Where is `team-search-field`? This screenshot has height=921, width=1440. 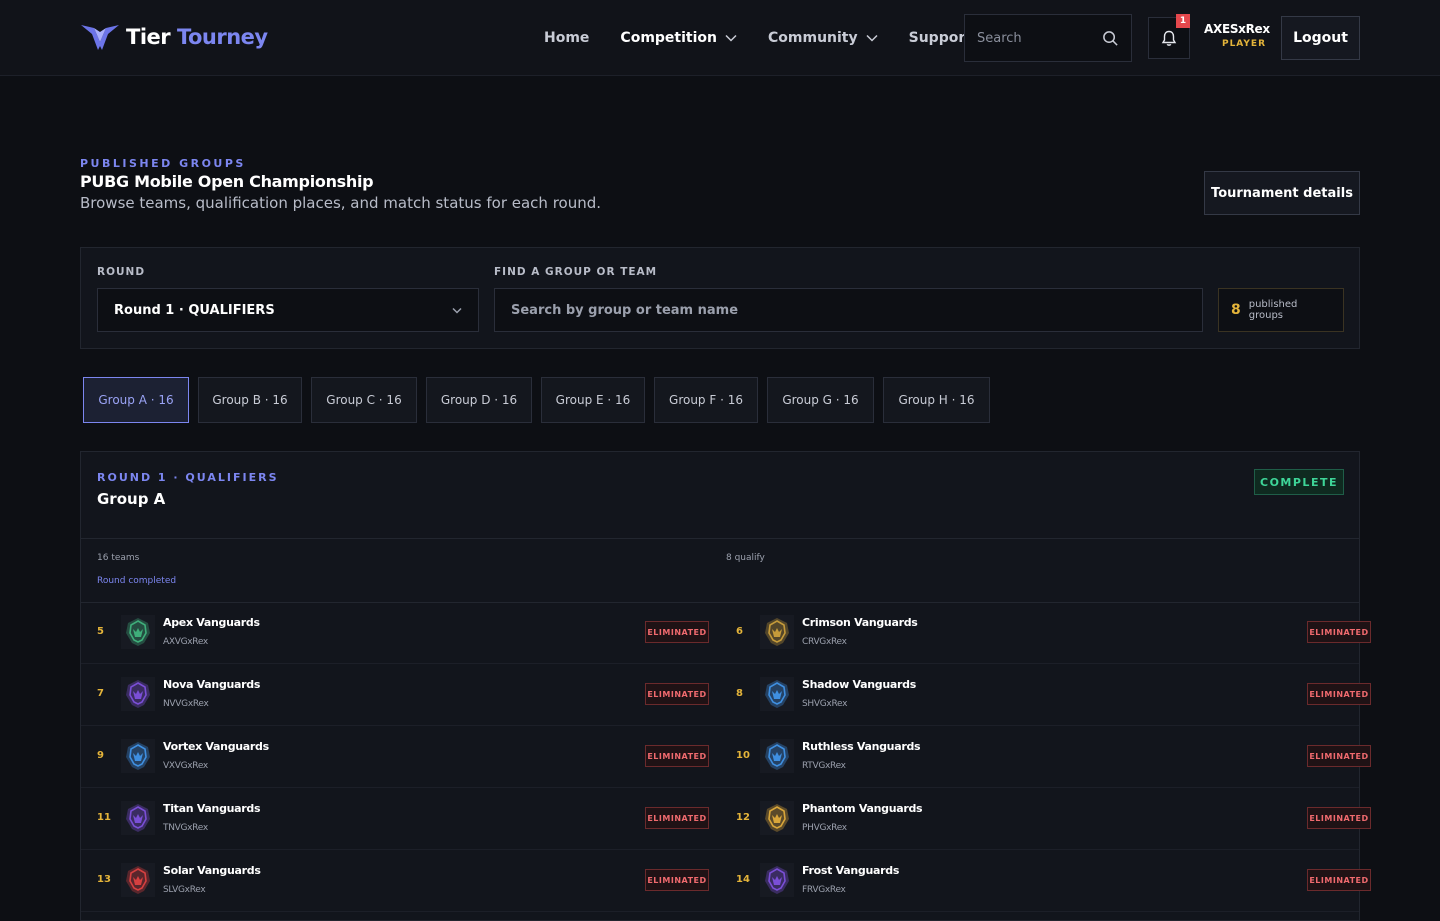 team-search-field is located at coordinates (848, 310).